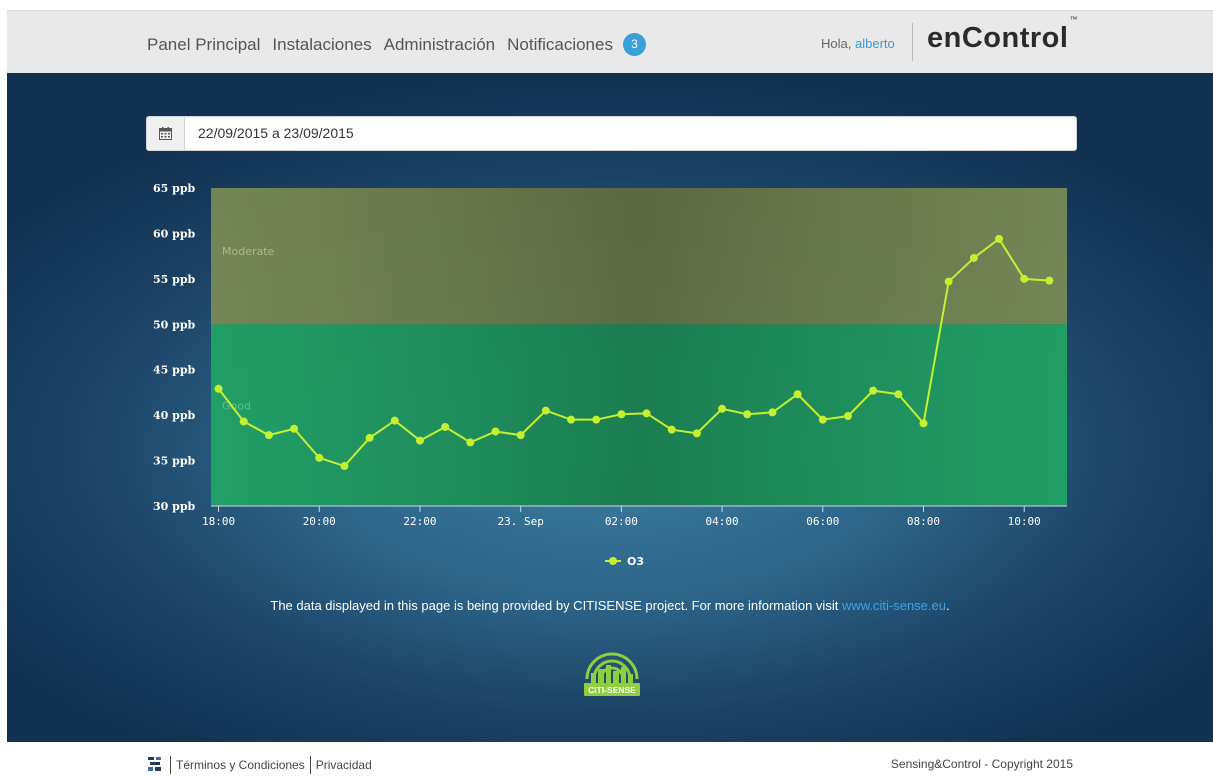 This screenshot has width=1213, height=780. I want to click on calendar-icon, so click(166, 133).